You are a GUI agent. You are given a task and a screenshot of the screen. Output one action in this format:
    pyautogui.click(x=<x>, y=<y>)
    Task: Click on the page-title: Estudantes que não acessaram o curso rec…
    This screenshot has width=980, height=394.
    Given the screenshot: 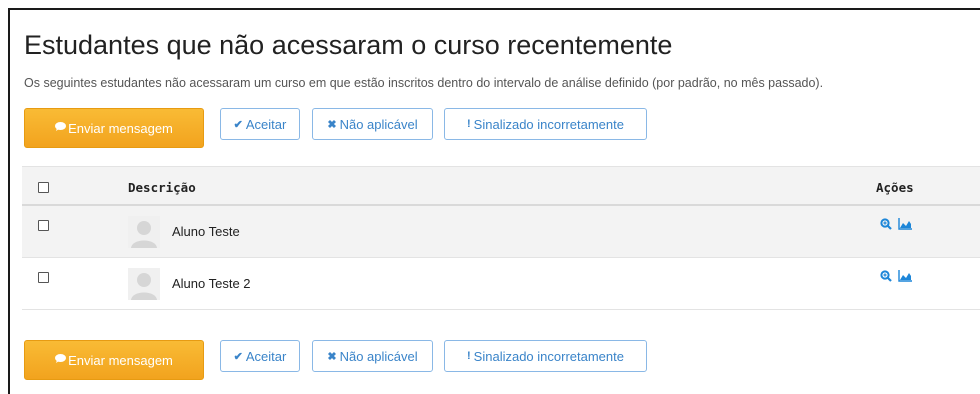 What is the action you would take?
    pyautogui.click(x=348, y=45)
    